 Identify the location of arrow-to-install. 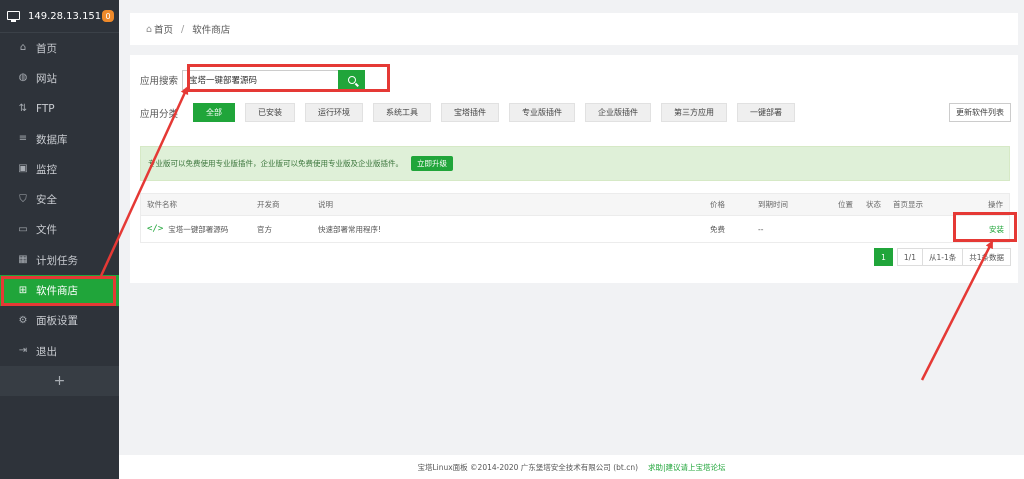
(957, 310).